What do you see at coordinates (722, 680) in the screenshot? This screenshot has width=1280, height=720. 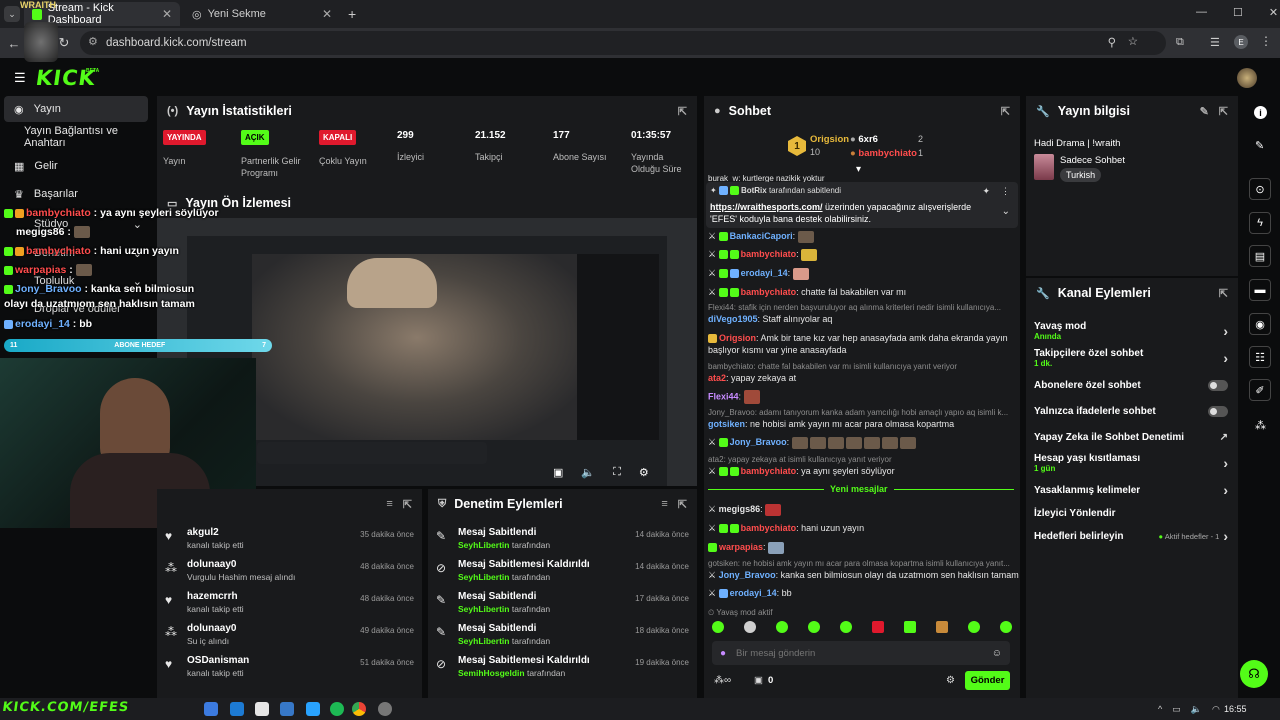 I see `connections-icon: ⁂∞` at bounding box center [722, 680].